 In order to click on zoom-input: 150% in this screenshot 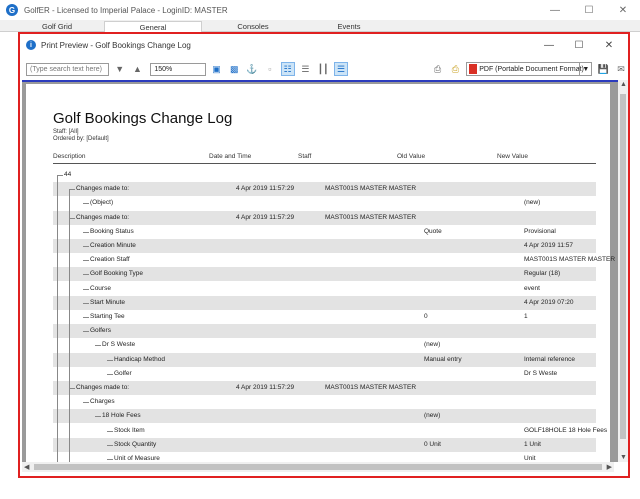, I will do `click(178, 69)`.